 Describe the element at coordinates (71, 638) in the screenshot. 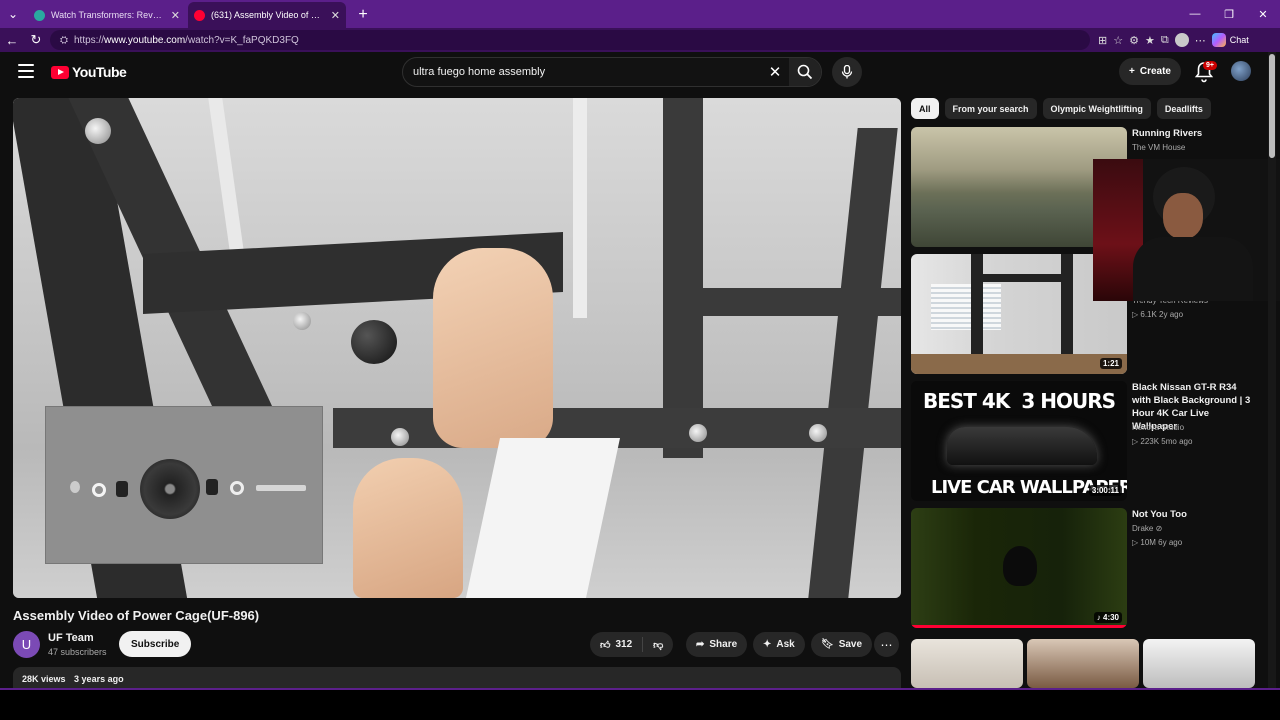

I see `channel-name: UF Team` at that location.